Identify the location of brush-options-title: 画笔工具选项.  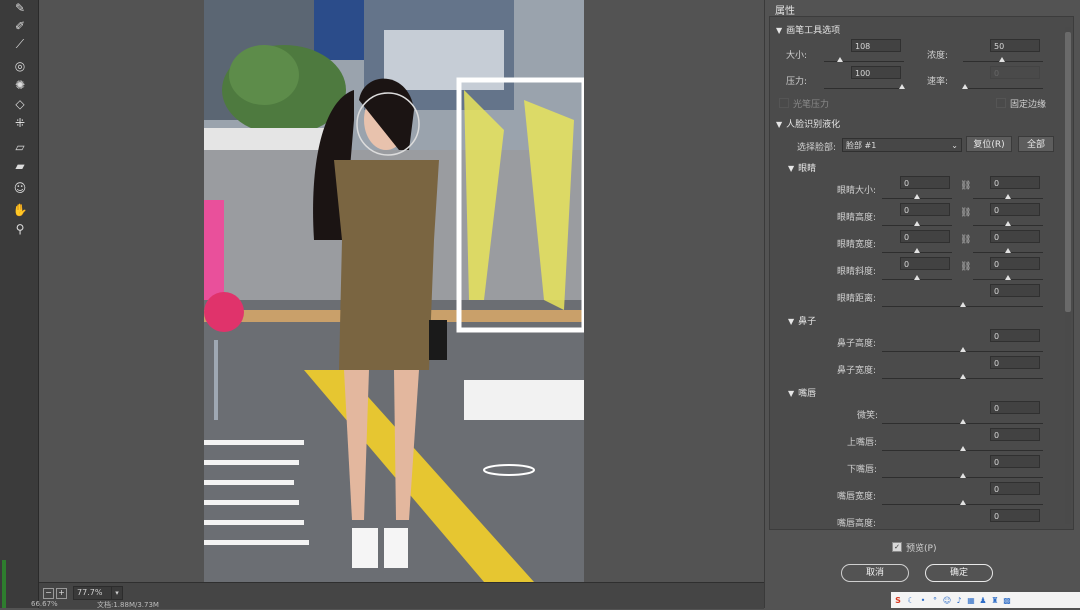
(813, 31).